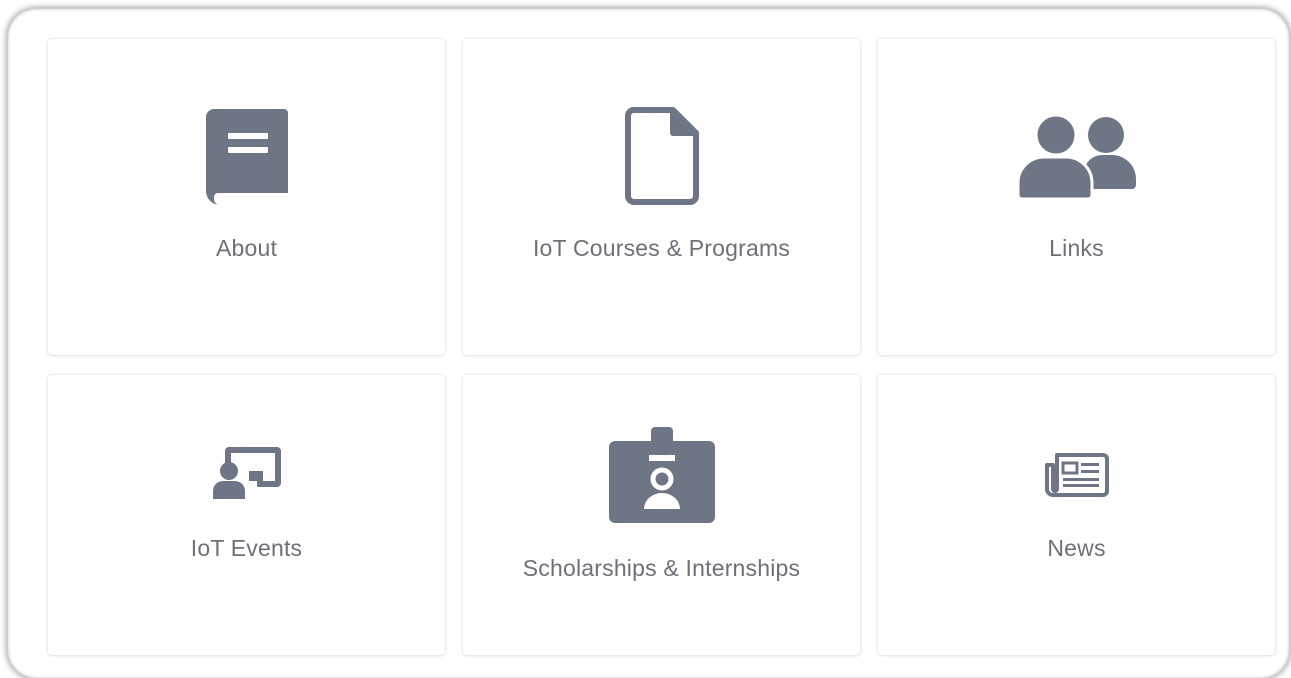  Describe the element at coordinates (1076, 475) in the screenshot. I see `newspaper-icon` at that location.